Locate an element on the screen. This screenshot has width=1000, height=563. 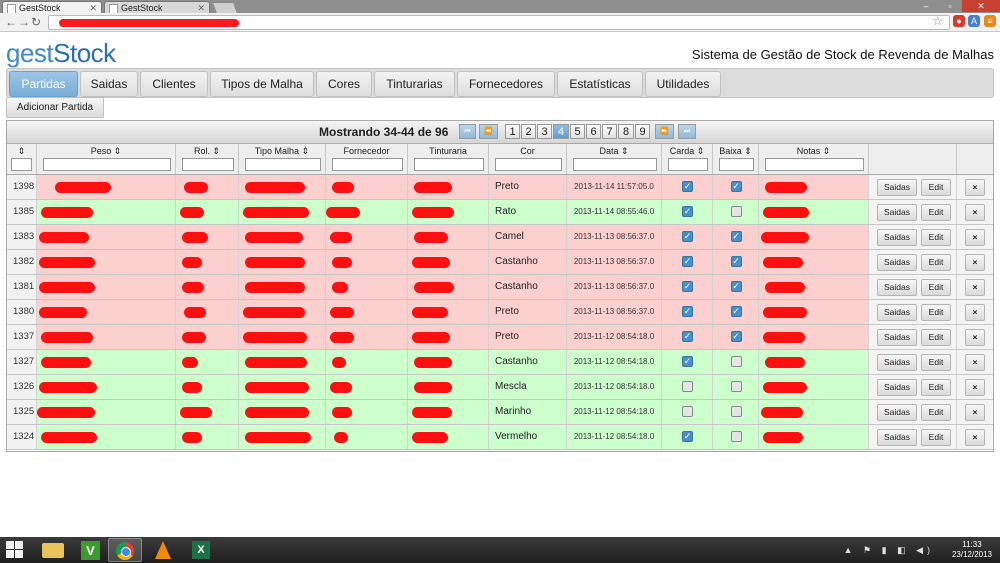
col-data-header: Data ⇕ is located at coordinates (614, 159).